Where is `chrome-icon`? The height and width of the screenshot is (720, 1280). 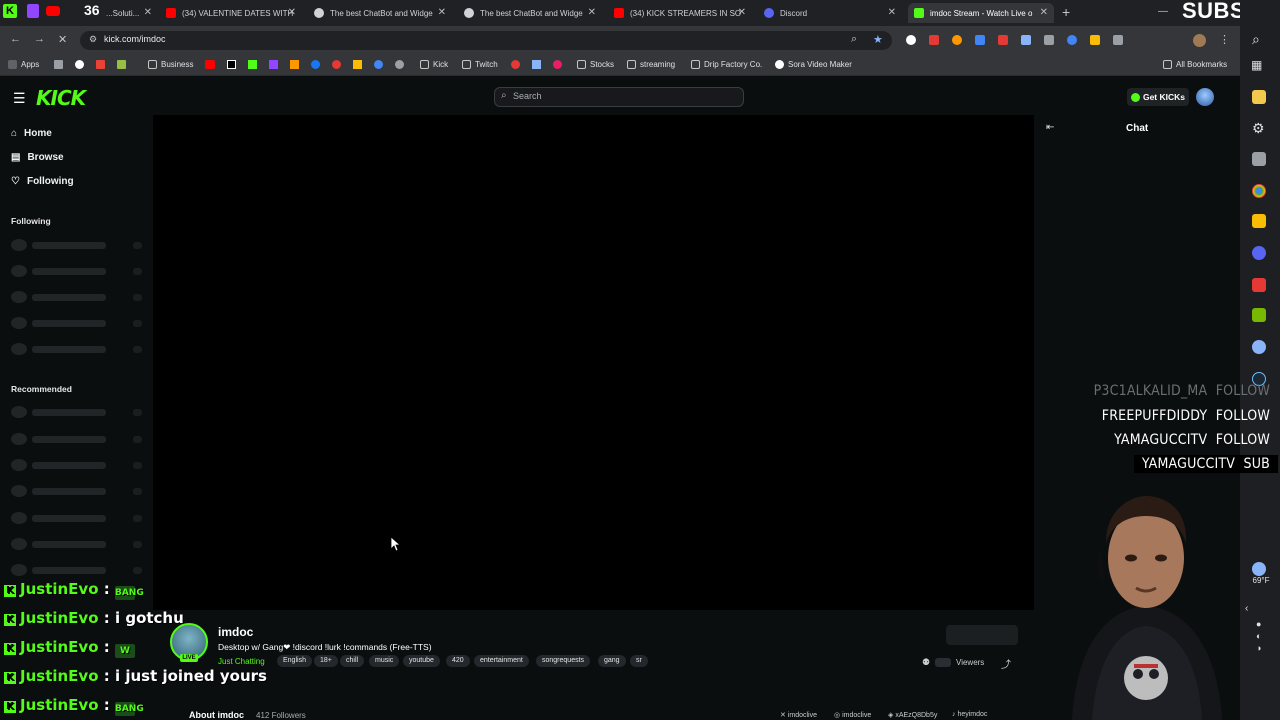 chrome-icon is located at coordinates (1259, 191).